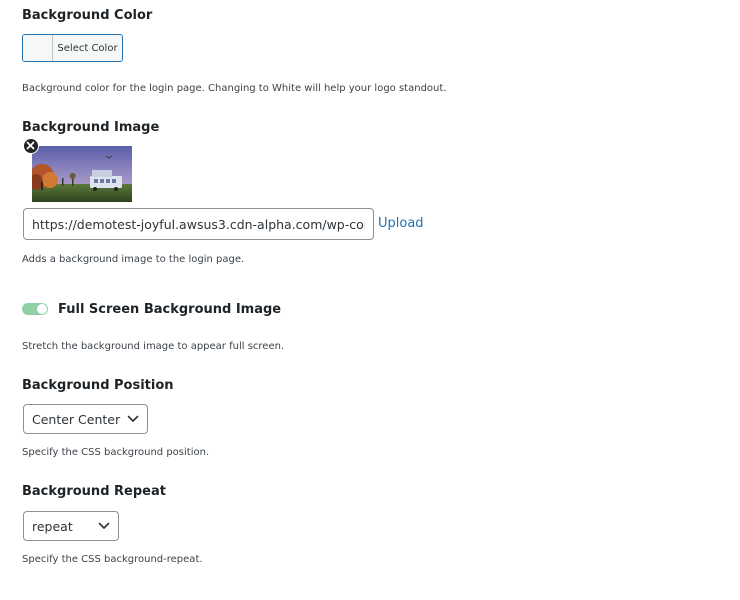  Describe the element at coordinates (87, 15) in the screenshot. I see `background-color-heading: Background Color` at that location.